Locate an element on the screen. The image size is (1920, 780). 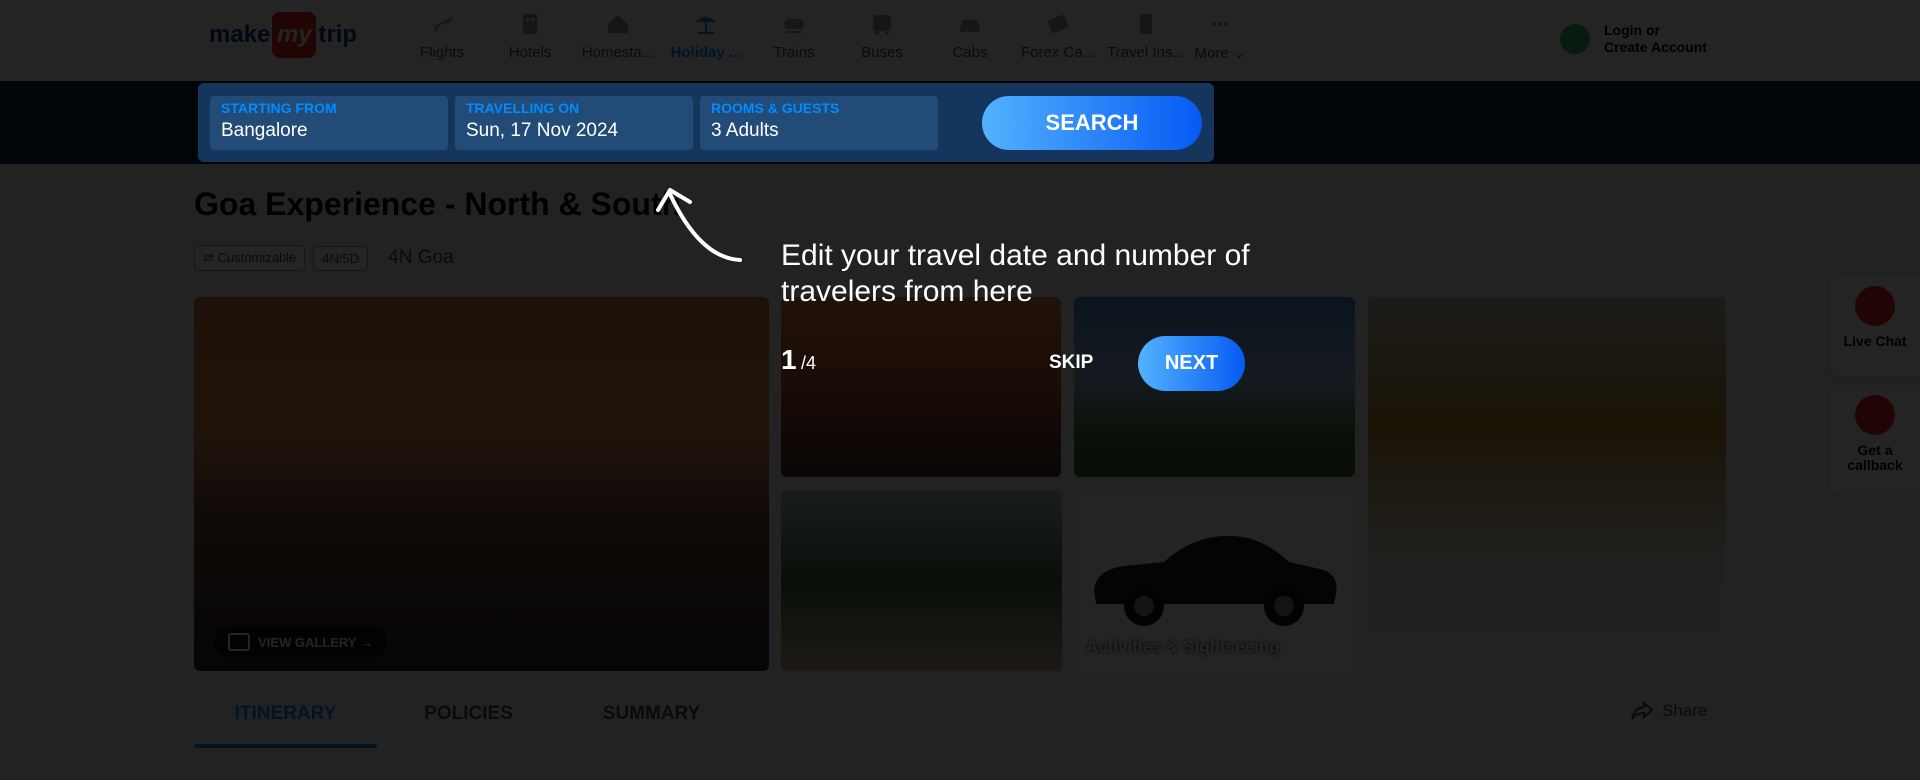
makemytrip-logo: make my trip is located at coordinates (283, 35).